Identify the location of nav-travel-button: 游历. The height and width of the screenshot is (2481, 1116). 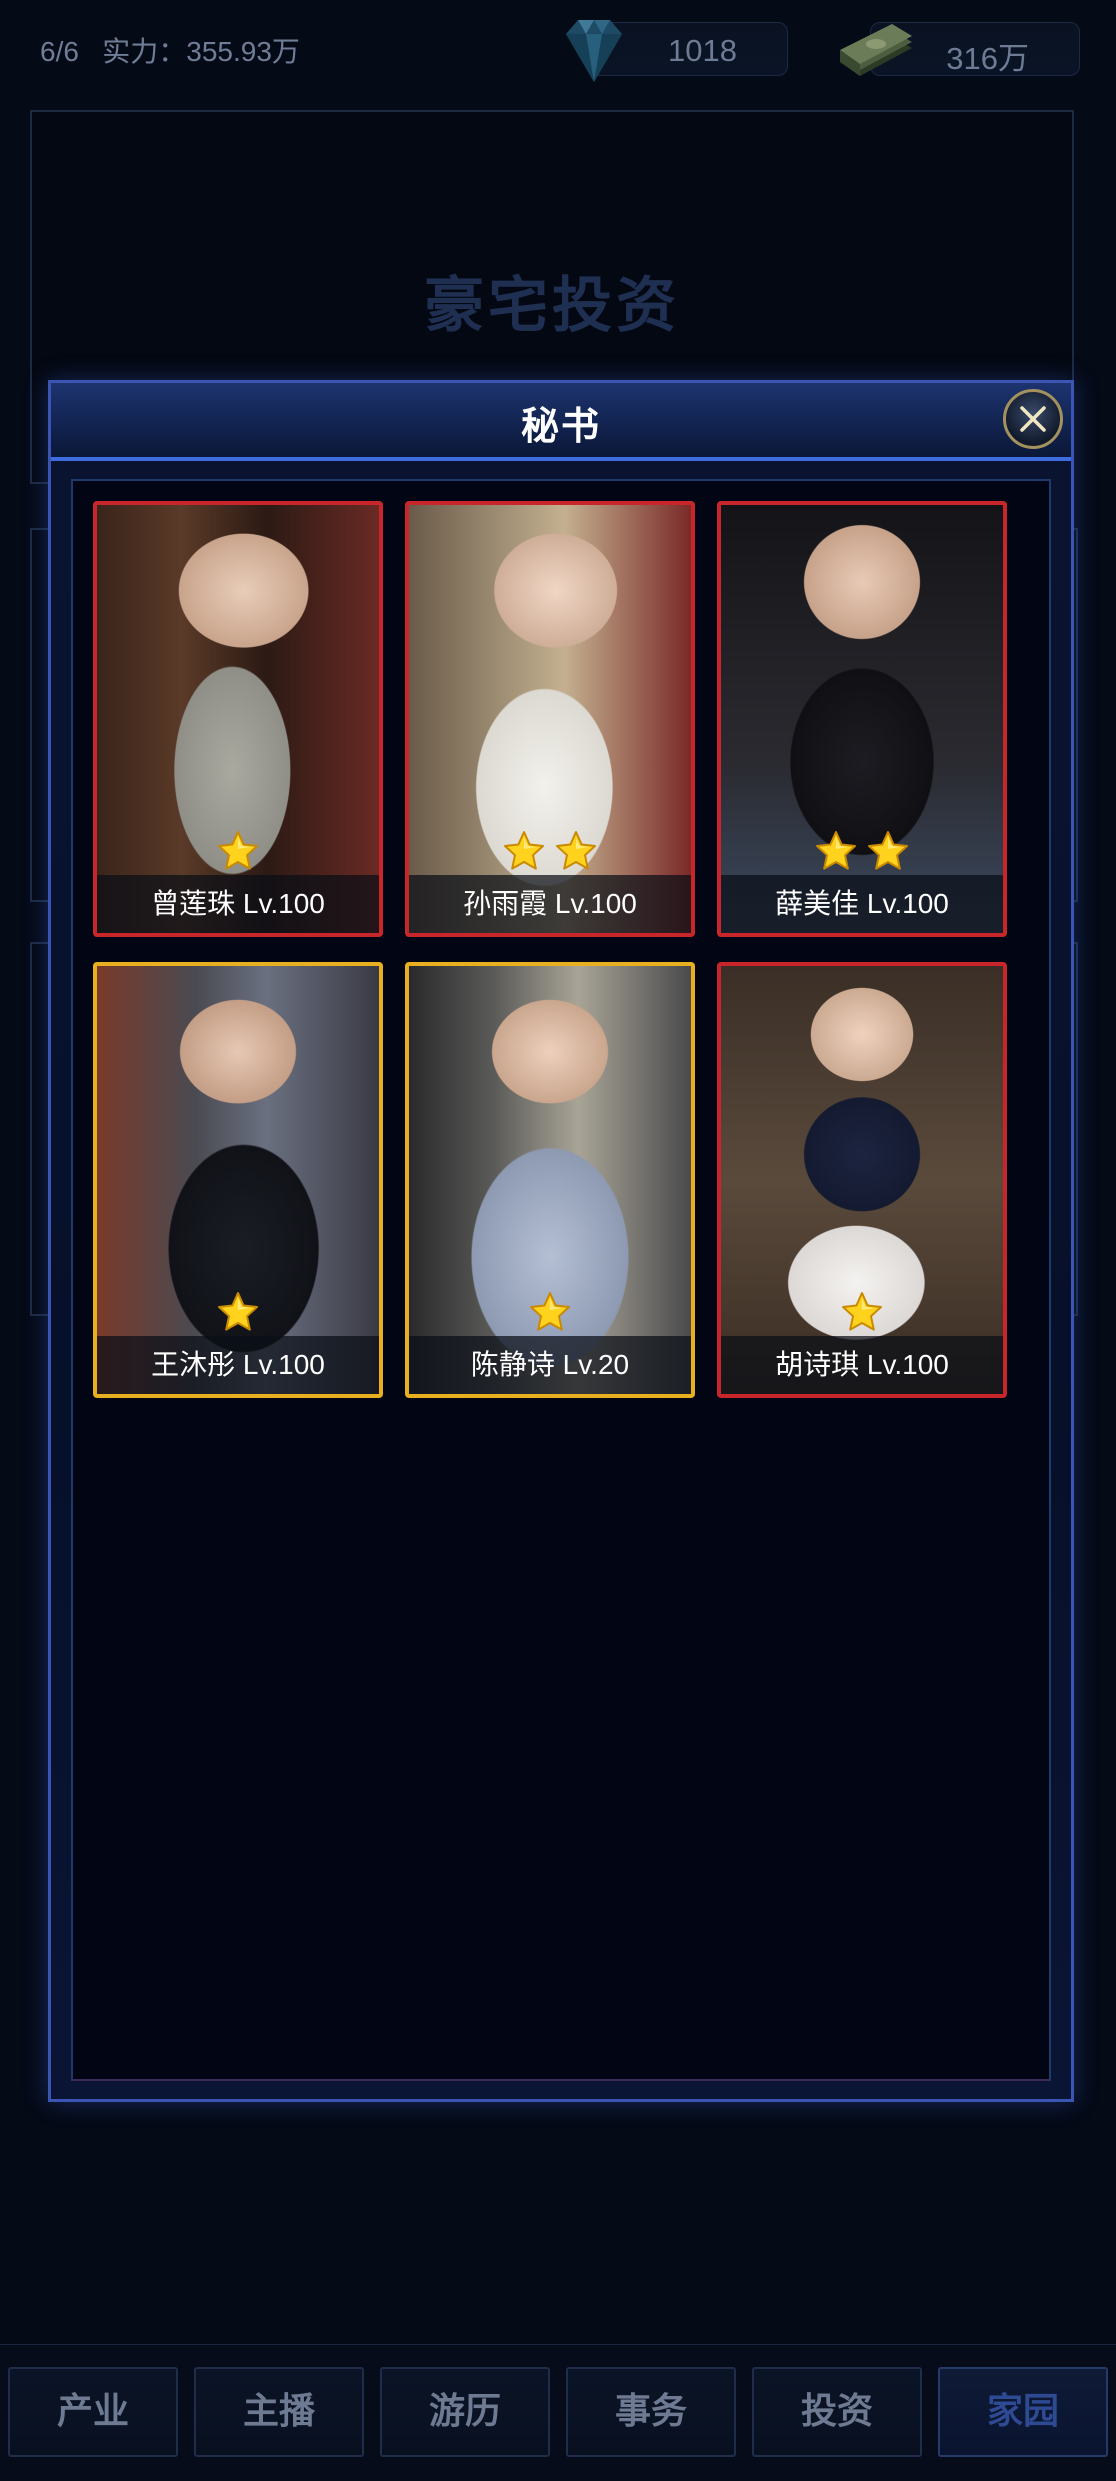
(465, 2412).